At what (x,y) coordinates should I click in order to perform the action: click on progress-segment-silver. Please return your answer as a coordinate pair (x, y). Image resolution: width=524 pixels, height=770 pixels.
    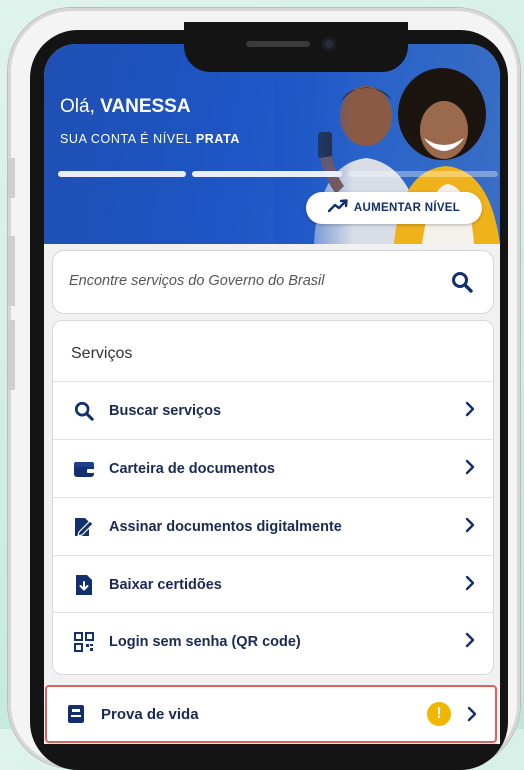
    Looking at the image, I should click on (267, 174).